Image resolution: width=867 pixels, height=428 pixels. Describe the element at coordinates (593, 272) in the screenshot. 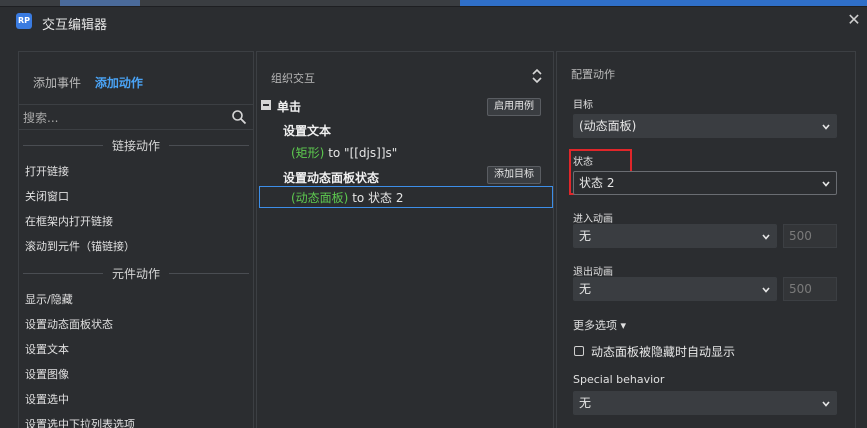

I see `exit-animation-label: 退出动画` at that location.